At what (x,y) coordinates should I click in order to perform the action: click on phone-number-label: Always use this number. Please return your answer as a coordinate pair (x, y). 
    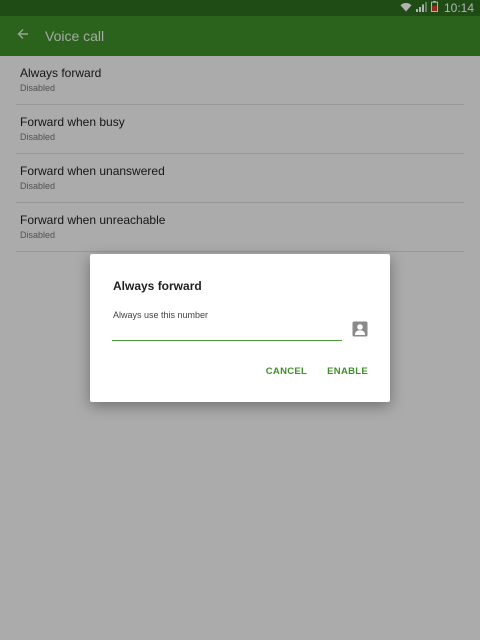
    Looking at the image, I should click on (161, 315).